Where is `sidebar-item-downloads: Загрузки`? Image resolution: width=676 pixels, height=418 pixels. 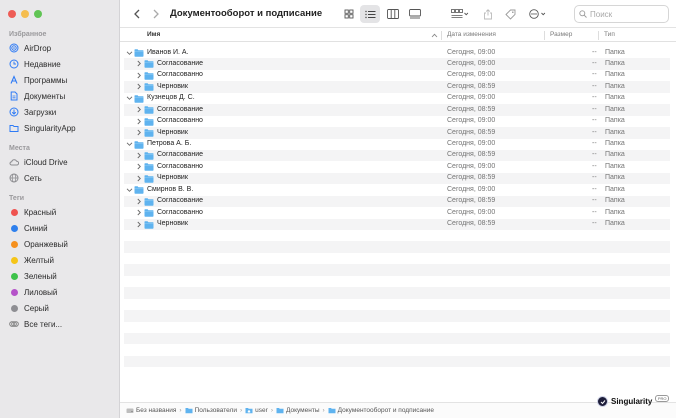 sidebar-item-downloads: Загрузки is located at coordinates (32, 112).